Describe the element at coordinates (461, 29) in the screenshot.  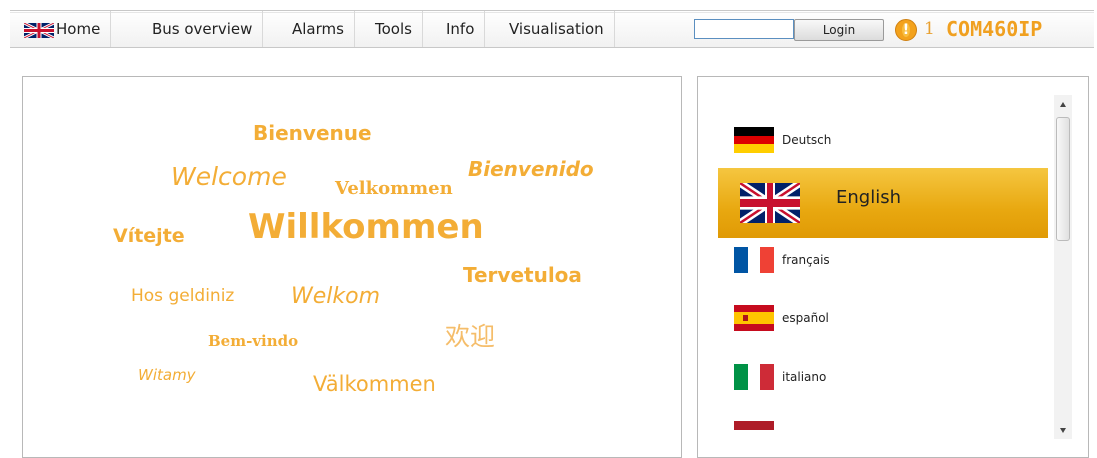
I see `nav-info: Info` at that location.